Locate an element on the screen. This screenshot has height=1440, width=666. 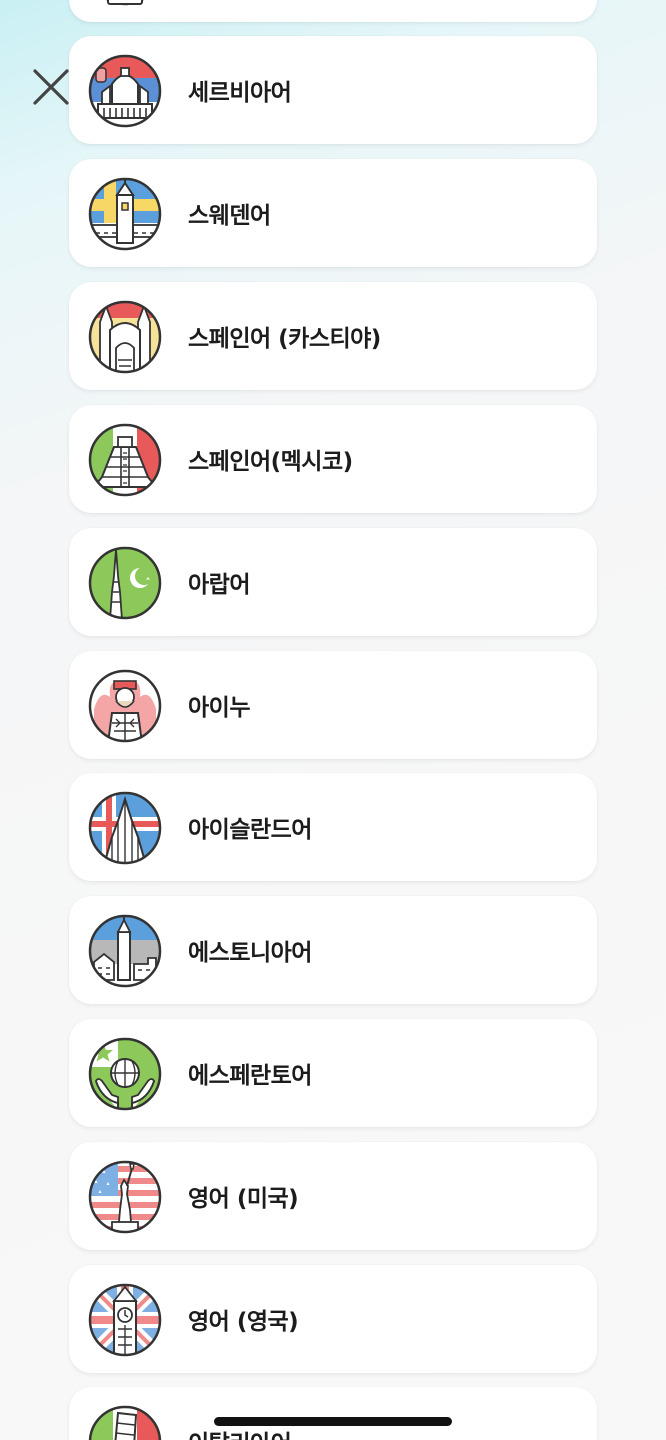
language-item-esperanto: 에스페란토어 is located at coordinates (333, 1073).